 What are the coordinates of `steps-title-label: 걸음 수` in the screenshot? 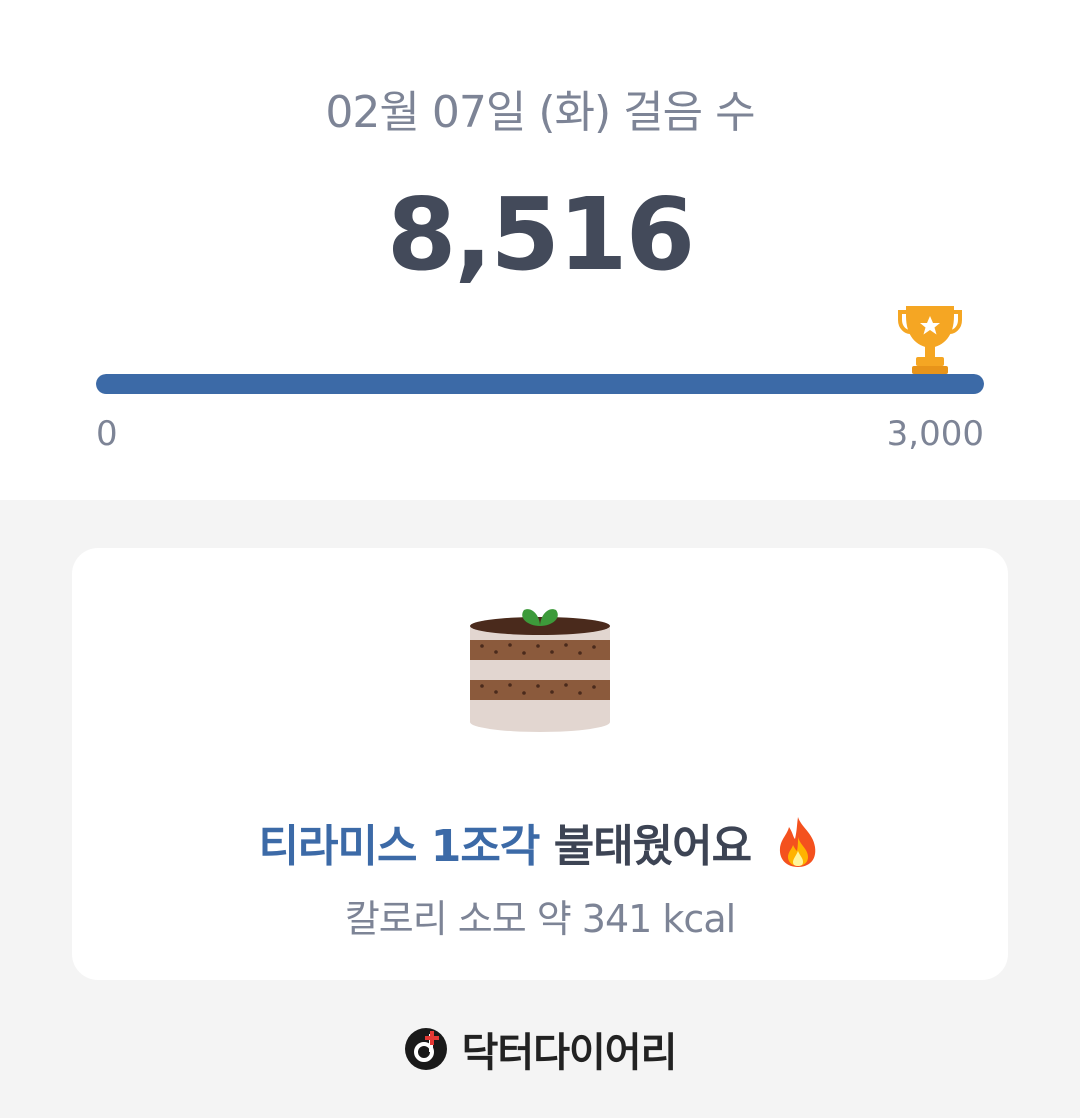 It's located at (689, 112).